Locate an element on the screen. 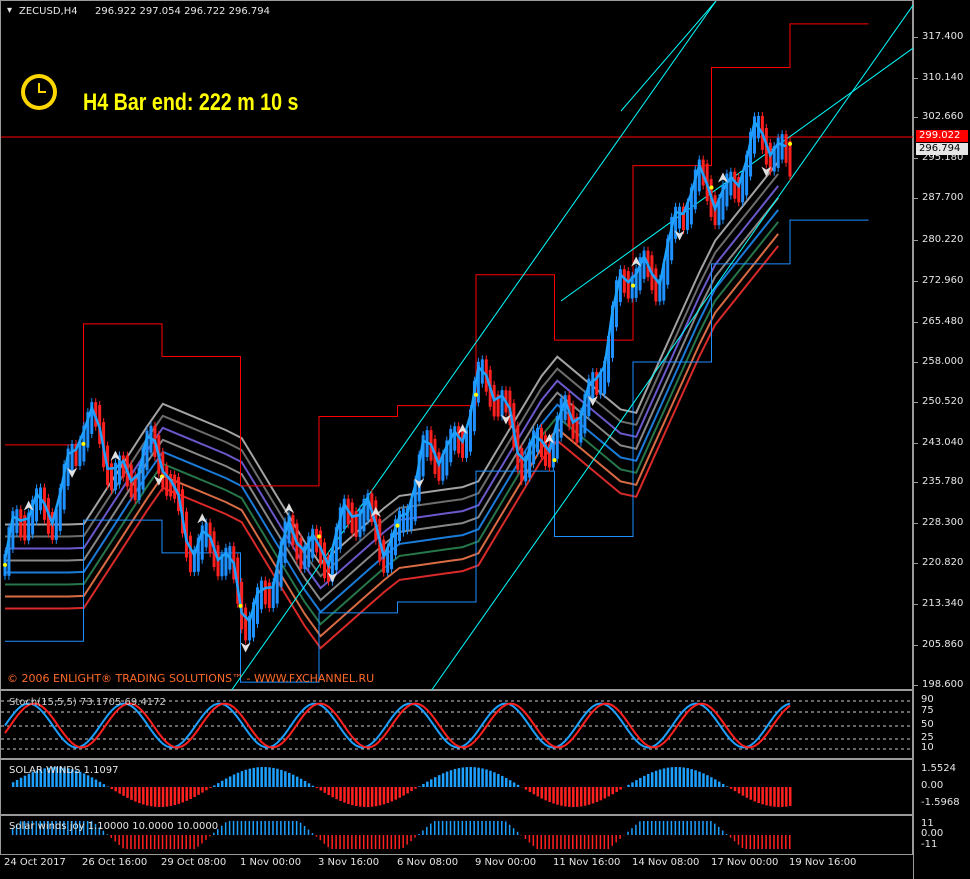 This screenshot has width=970, height=879. current-price-badge: 296.794 is located at coordinates (942, 149).